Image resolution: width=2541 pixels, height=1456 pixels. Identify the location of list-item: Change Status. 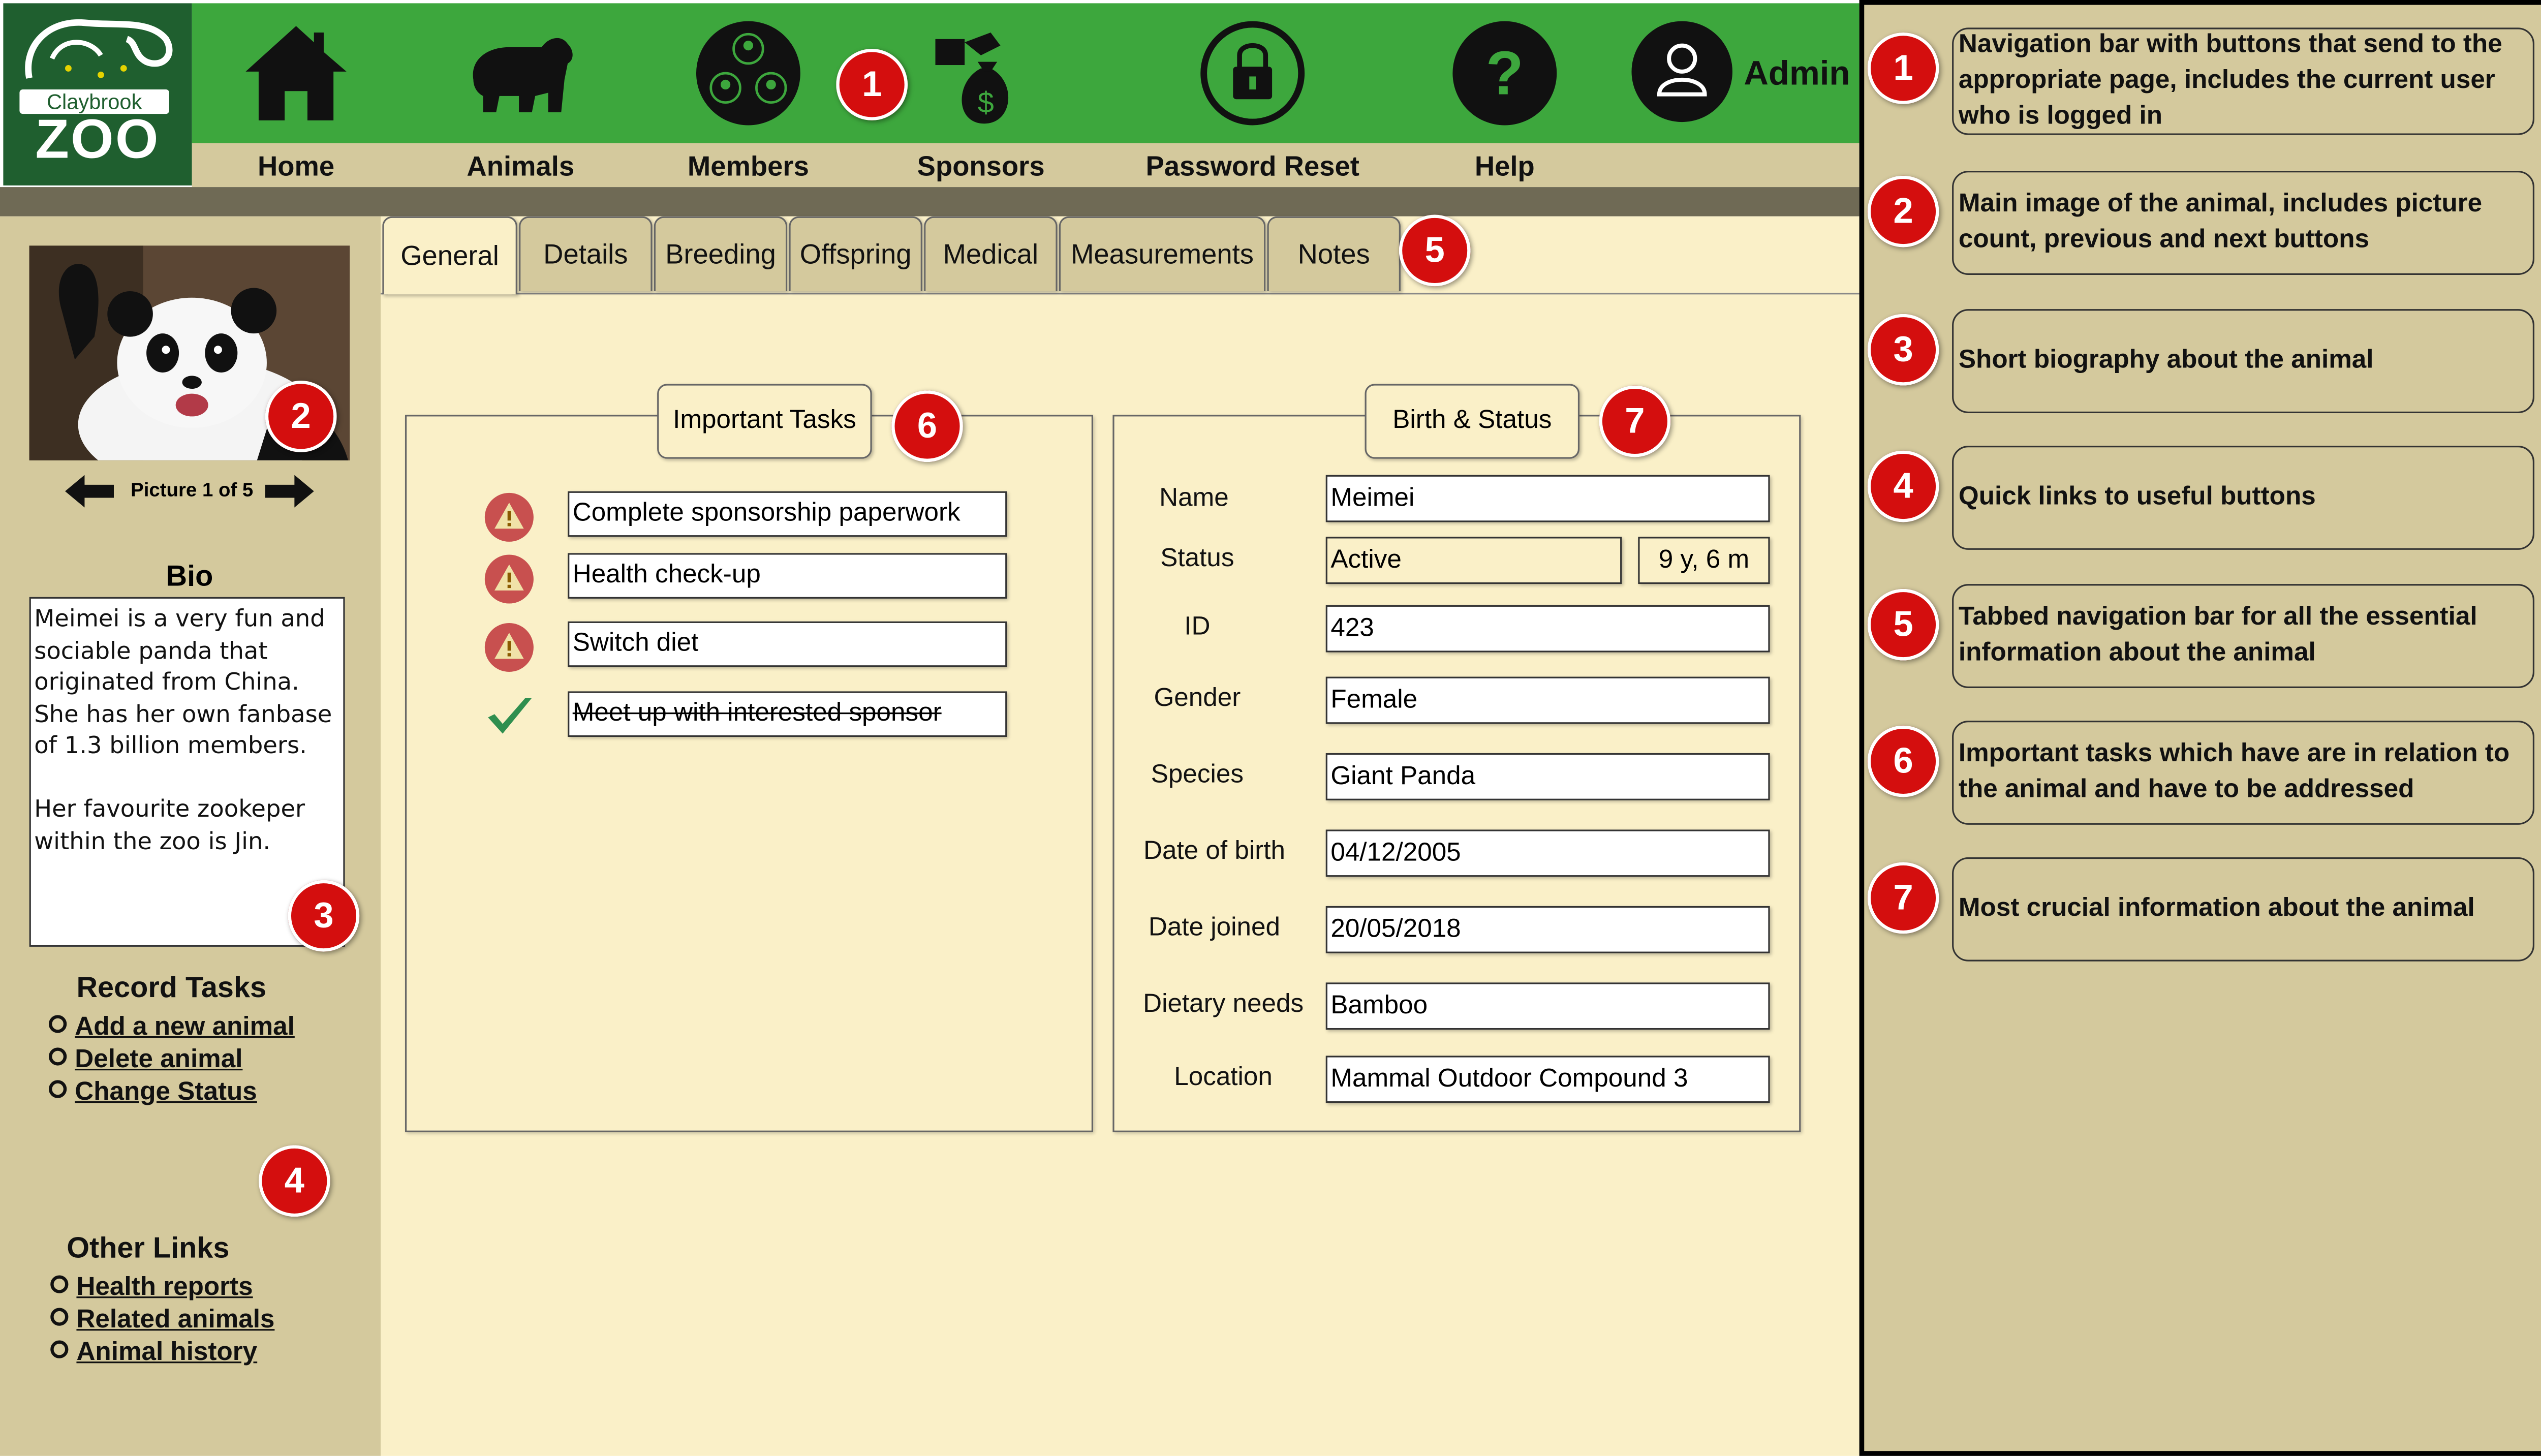
(172, 1093).